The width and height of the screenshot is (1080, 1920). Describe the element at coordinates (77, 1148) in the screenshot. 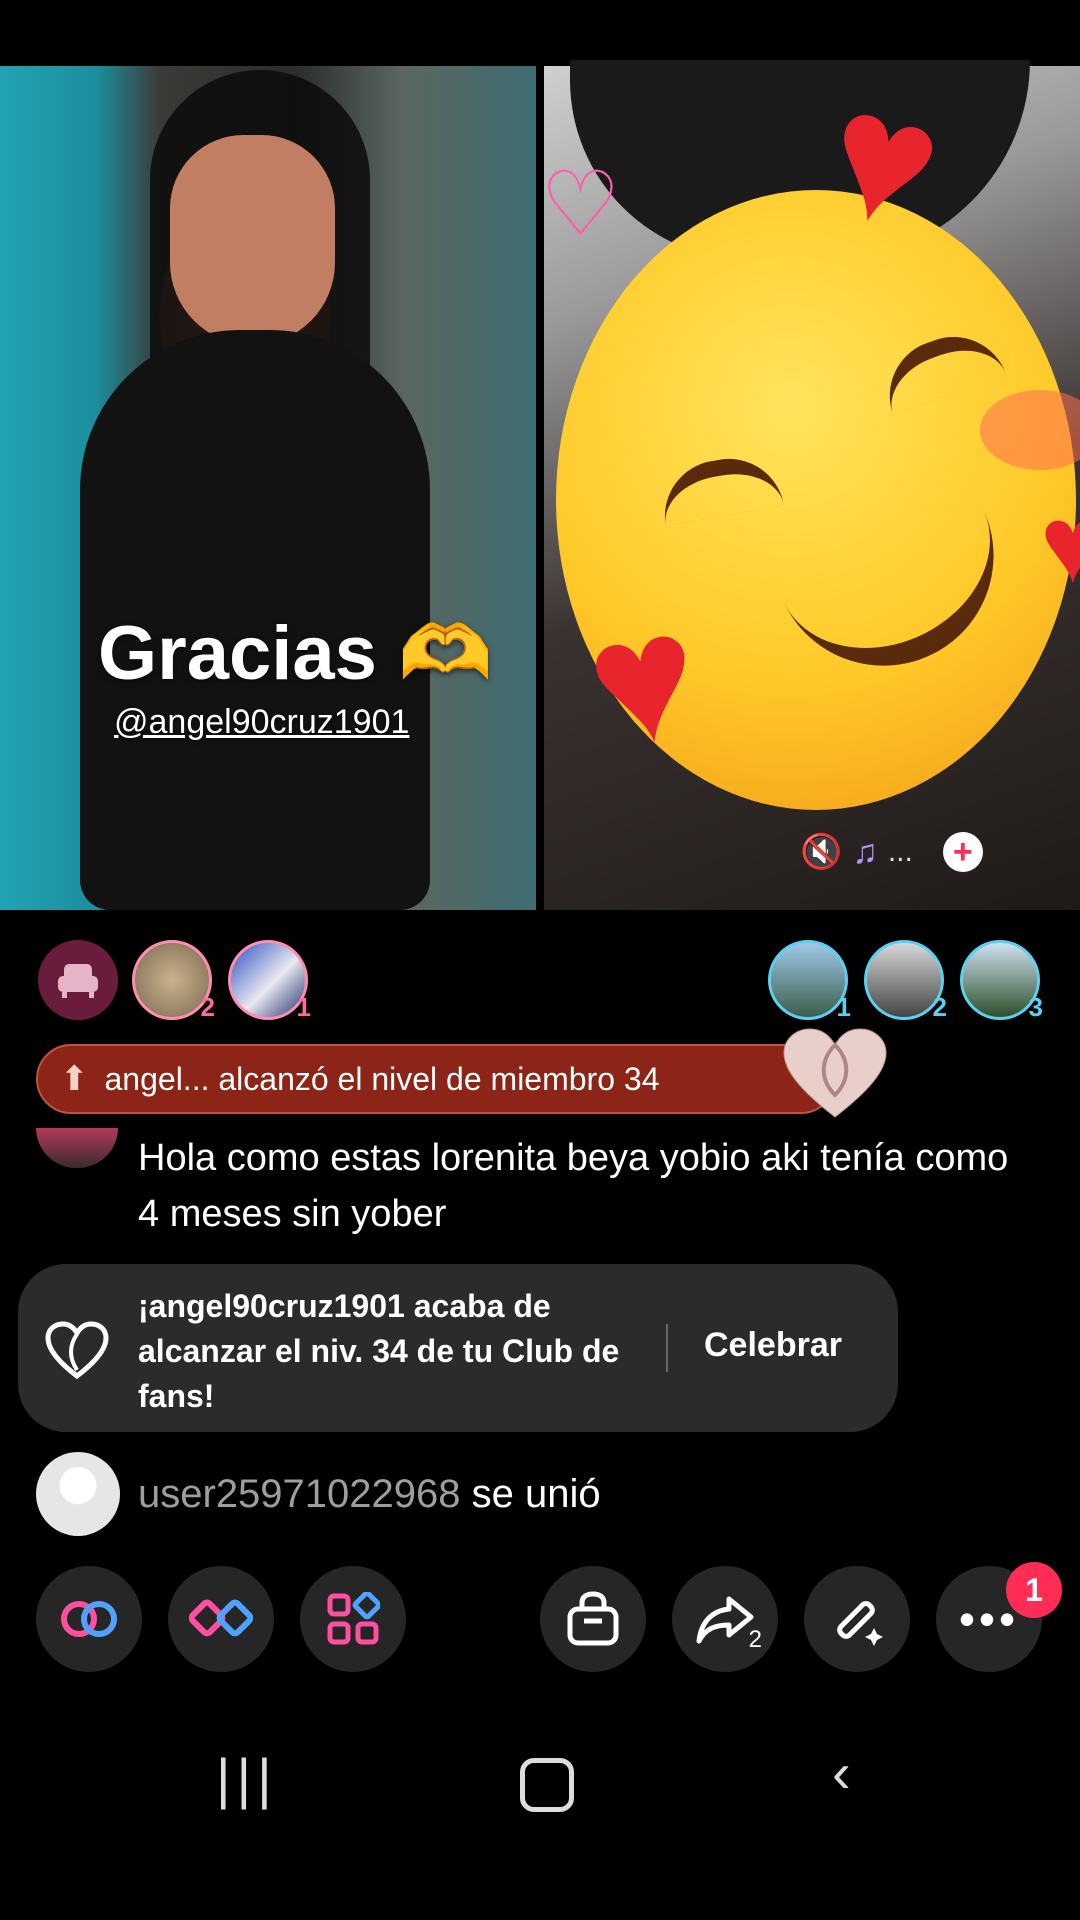

I see `chat-avatar` at that location.